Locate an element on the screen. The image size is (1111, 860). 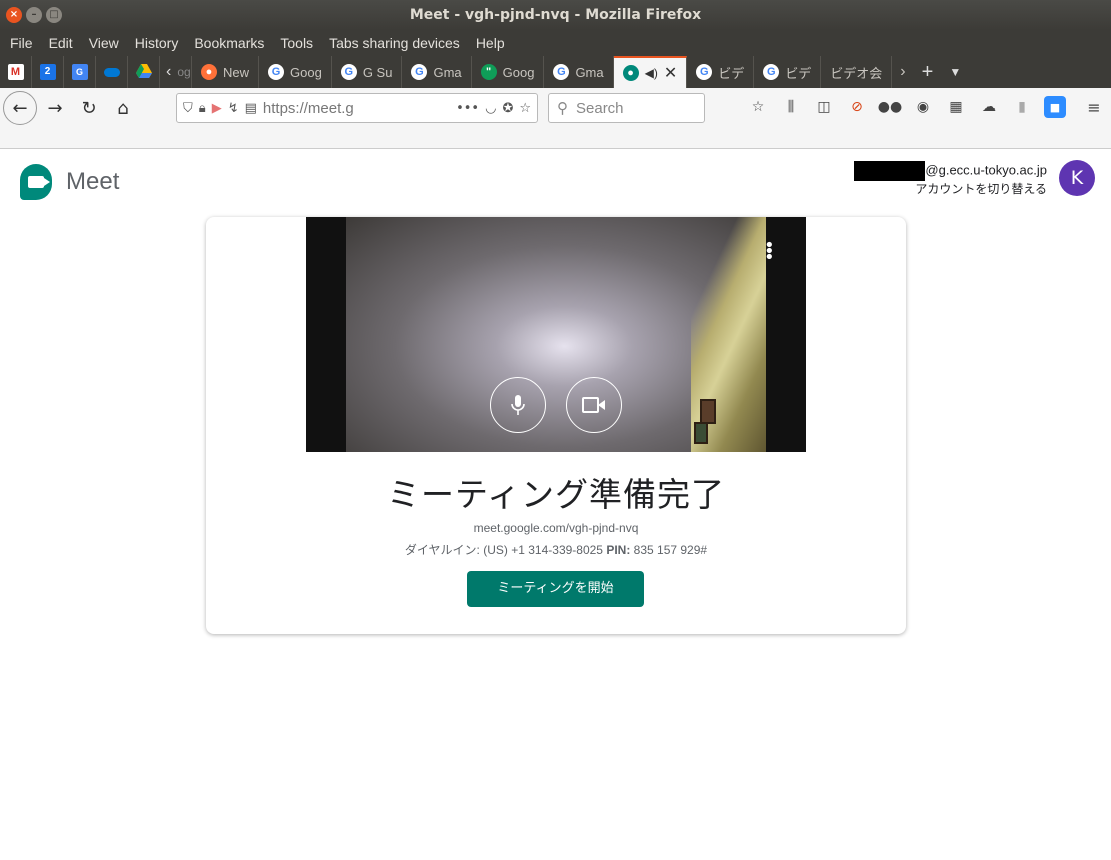
extension-icon: ✪ is located at coordinates (507, 108).